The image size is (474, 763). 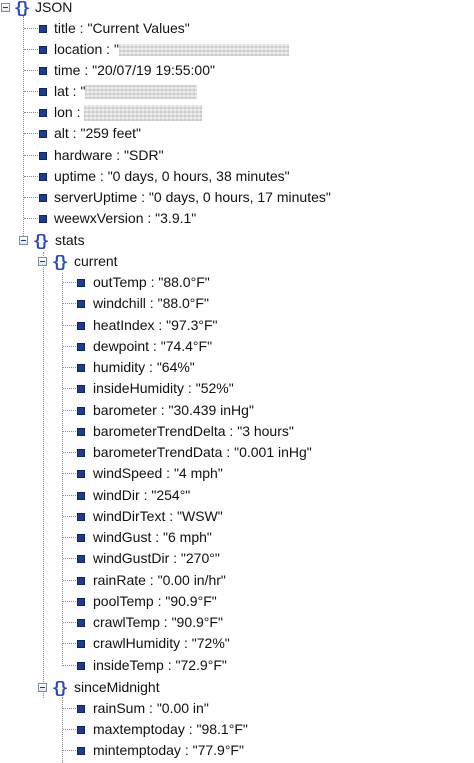 I want to click on tree-node-since-midnight: {} sinceMidnight, so click(x=237, y=687).